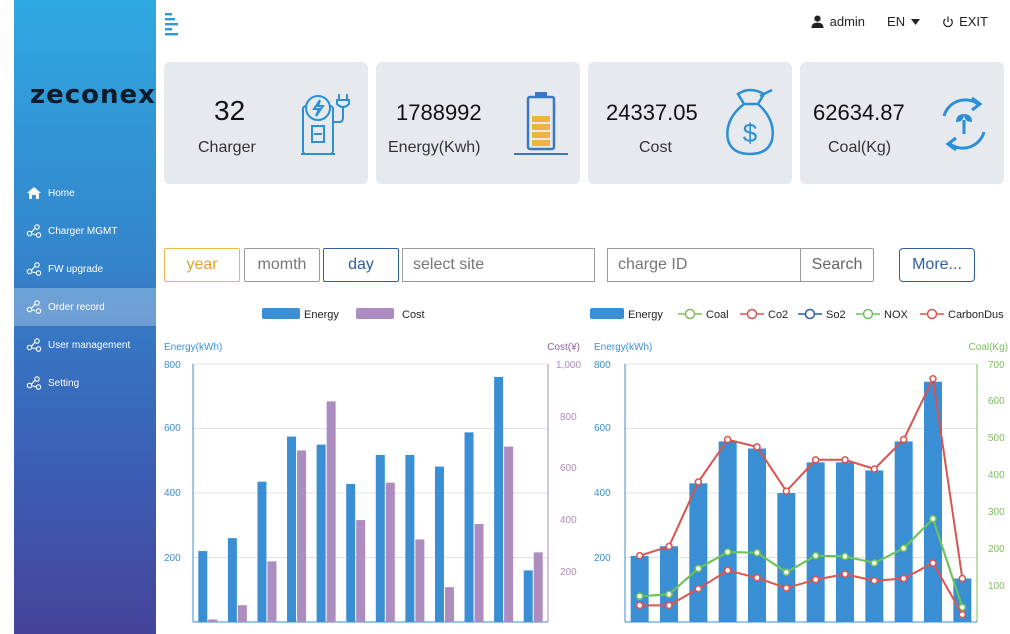  What do you see at coordinates (602, 428) in the screenshot?
I see `y-tick-label: 600` at bounding box center [602, 428].